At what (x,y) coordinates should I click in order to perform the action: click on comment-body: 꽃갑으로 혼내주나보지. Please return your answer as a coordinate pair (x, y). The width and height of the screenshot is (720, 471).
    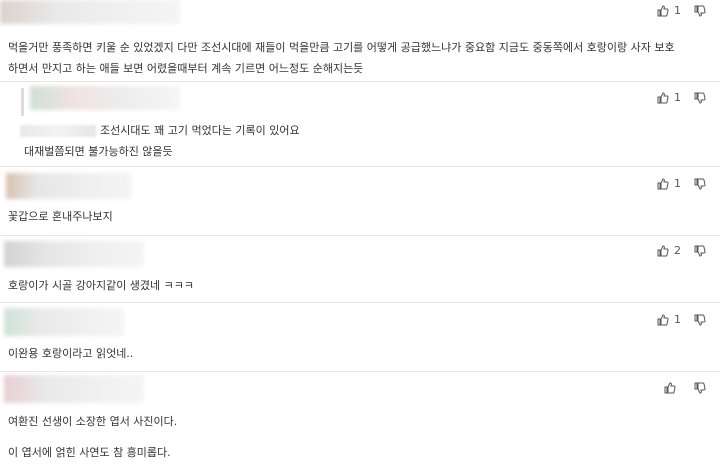
    Looking at the image, I should click on (60, 216).